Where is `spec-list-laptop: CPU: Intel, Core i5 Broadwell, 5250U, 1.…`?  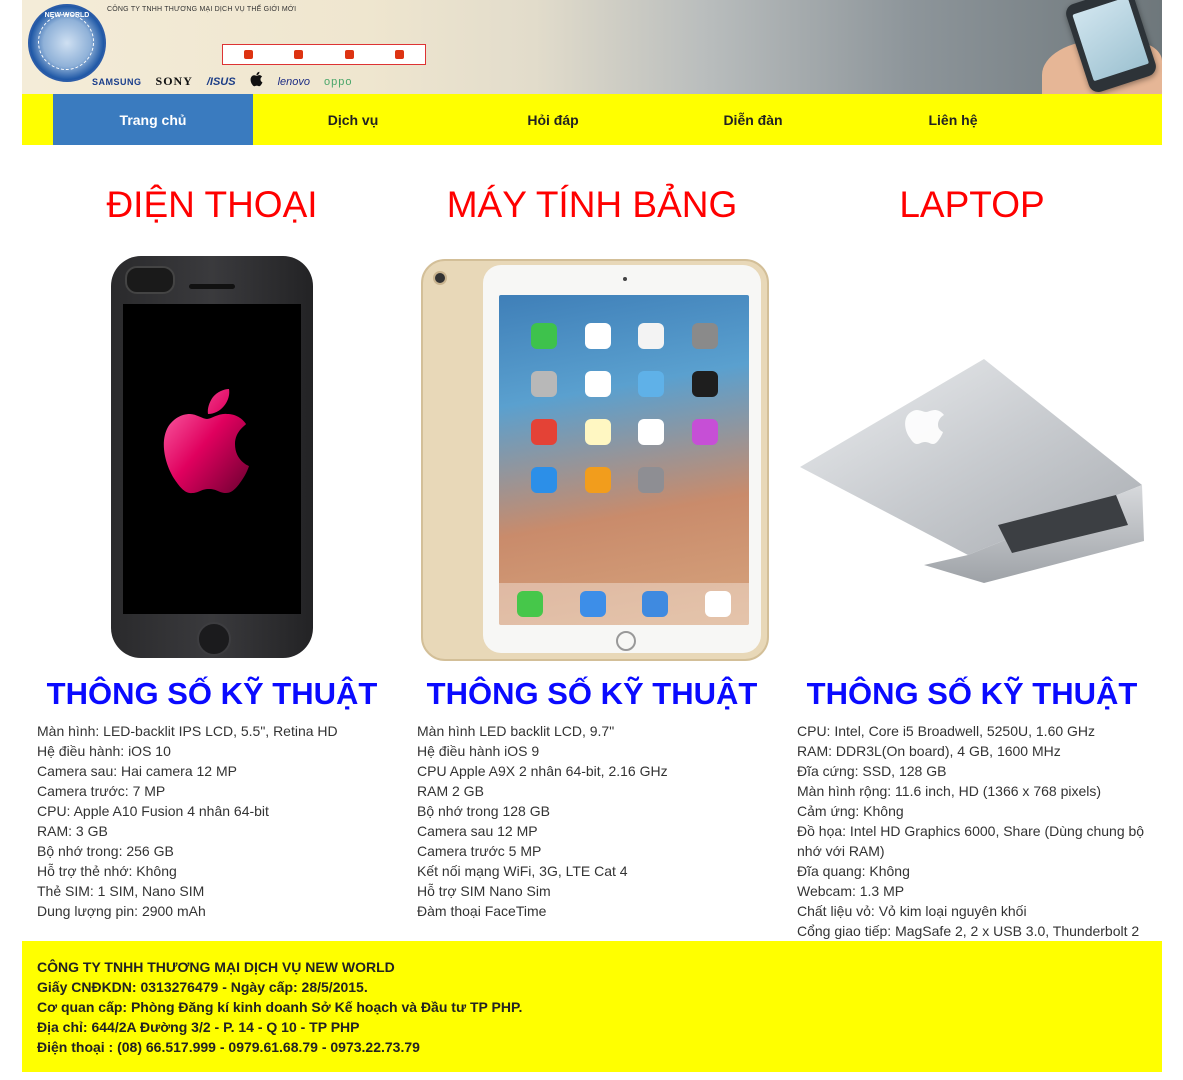
spec-list-laptop: CPU: Intel, Core i5 Broadwell, 5250U, 1.… is located at coordinates (975, 831).